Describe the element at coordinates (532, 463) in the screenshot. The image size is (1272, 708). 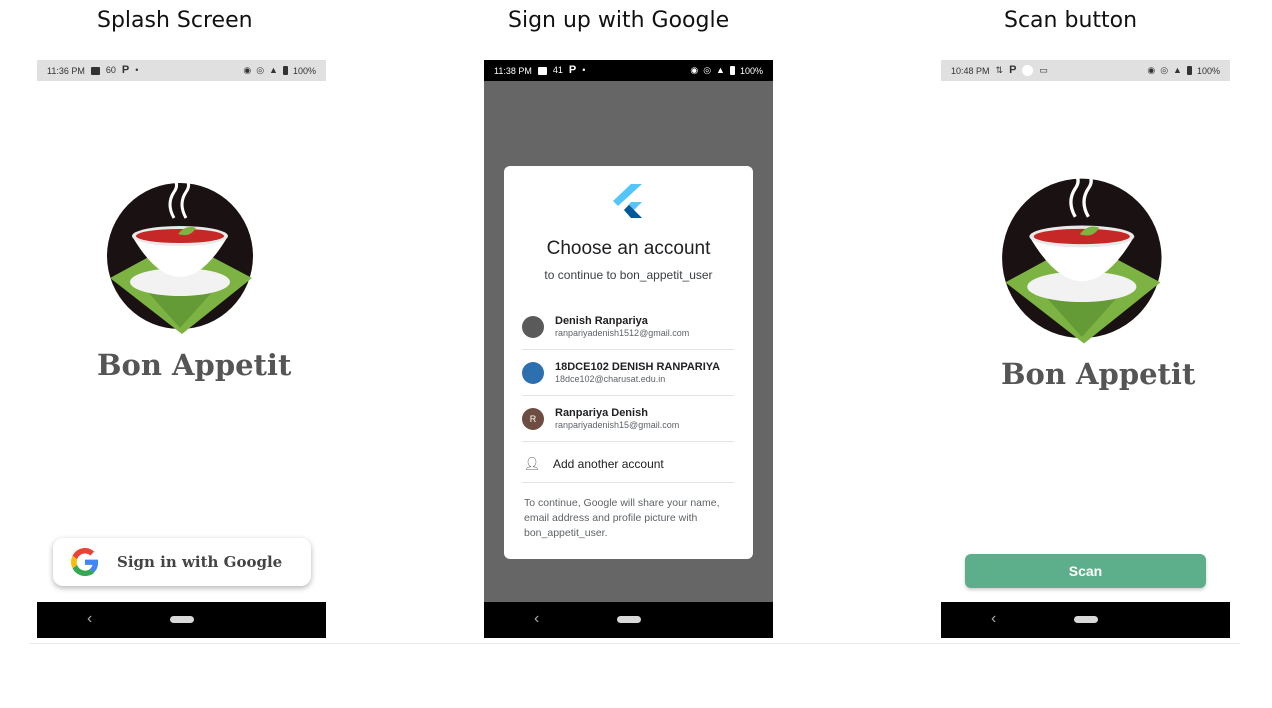
I see `add-person-icon: 👤︎` at that location.